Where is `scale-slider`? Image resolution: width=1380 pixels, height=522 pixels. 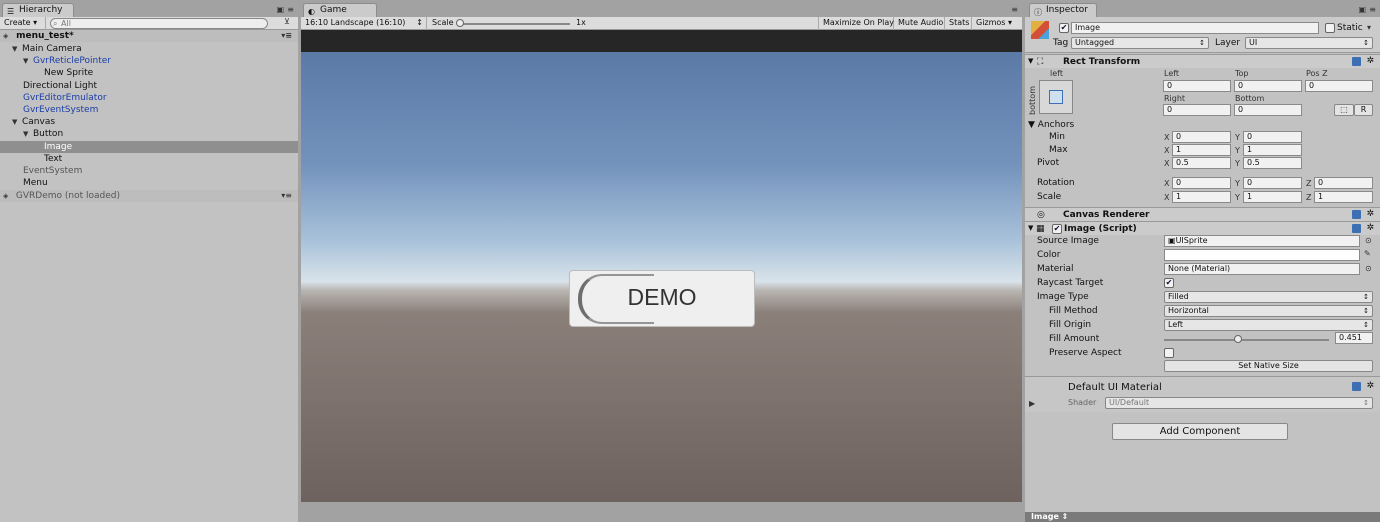
scale-slider is located at coordinates (513, 23).